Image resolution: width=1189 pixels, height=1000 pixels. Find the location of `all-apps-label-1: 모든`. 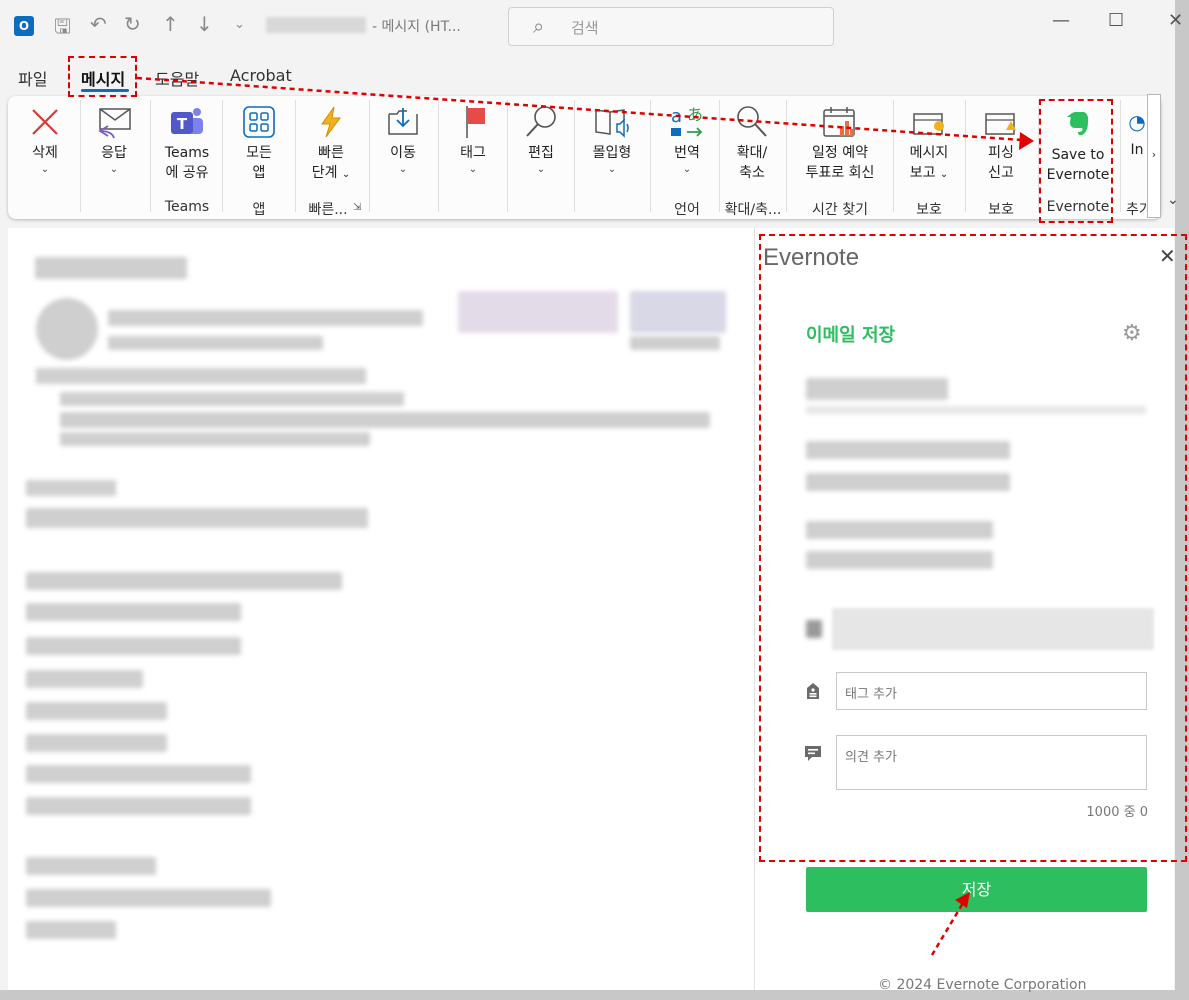

all-apps-label-1: 모든 is located at coordinates (259, 153).